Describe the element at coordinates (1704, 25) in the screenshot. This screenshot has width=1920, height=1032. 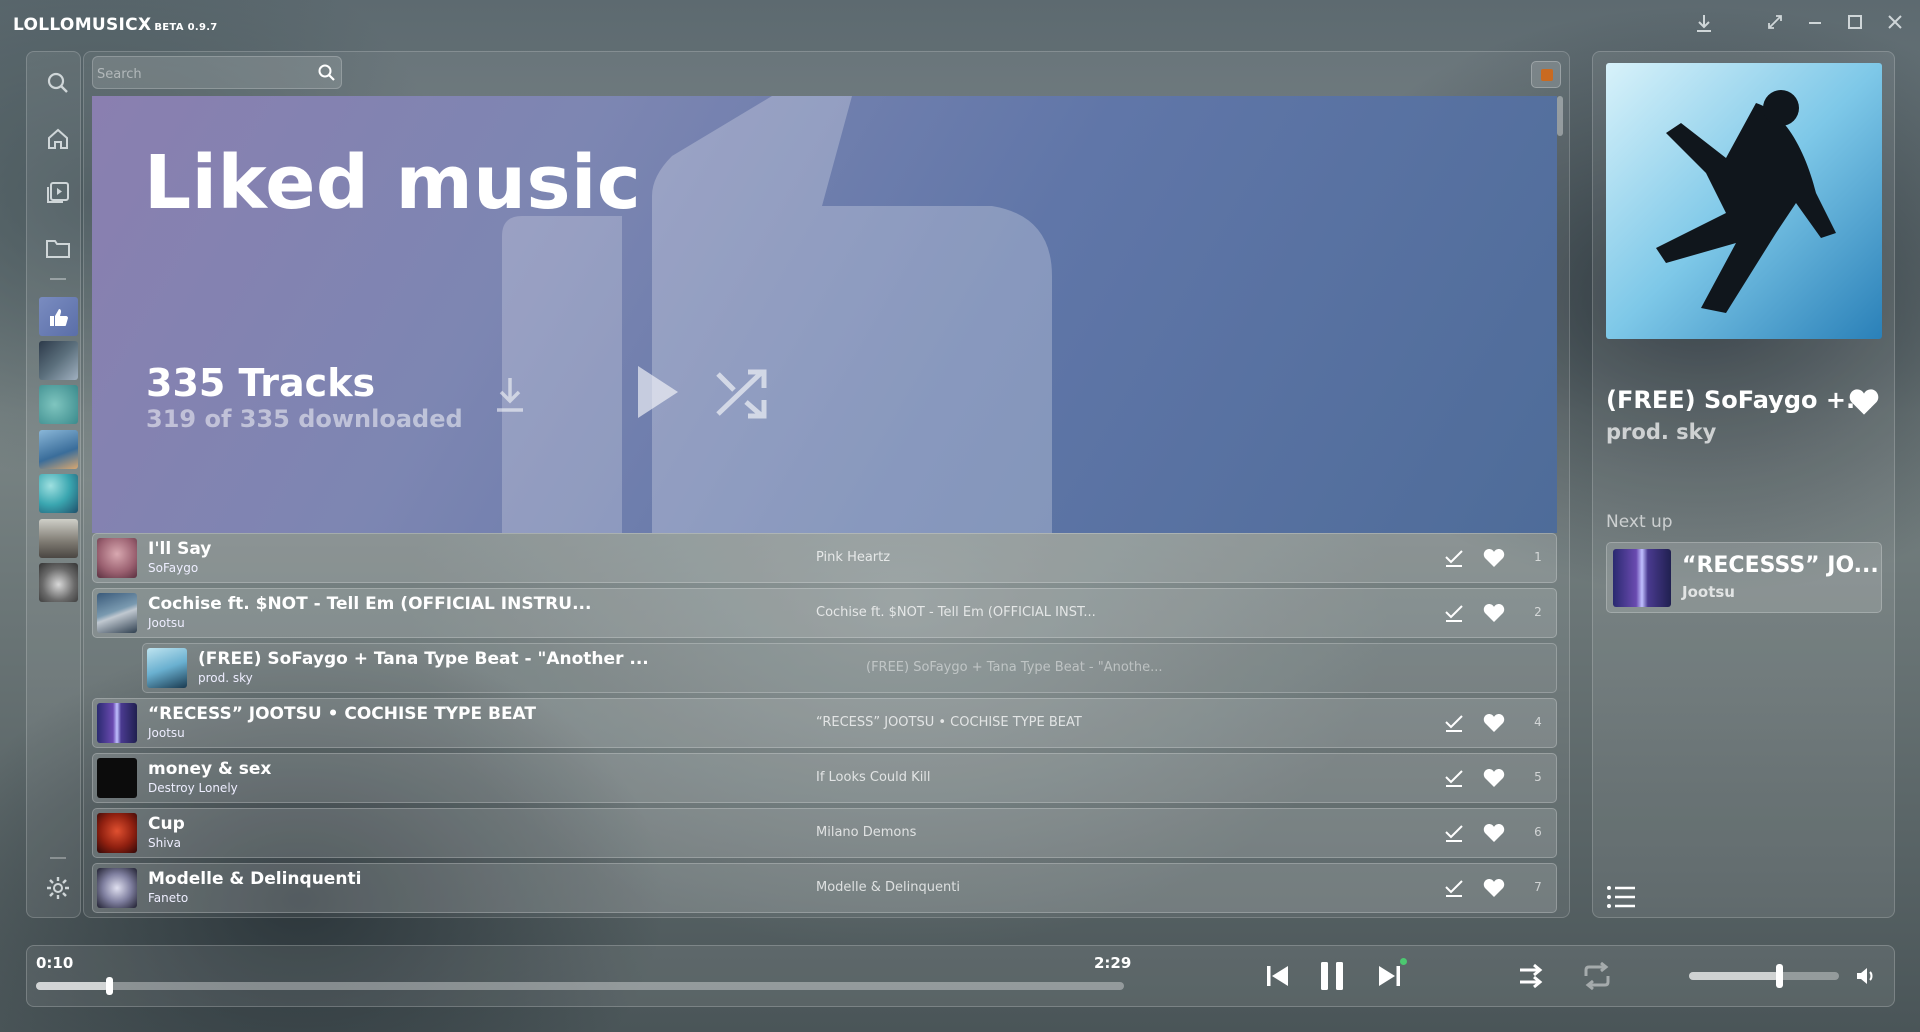
I see `download-icon` at that location.